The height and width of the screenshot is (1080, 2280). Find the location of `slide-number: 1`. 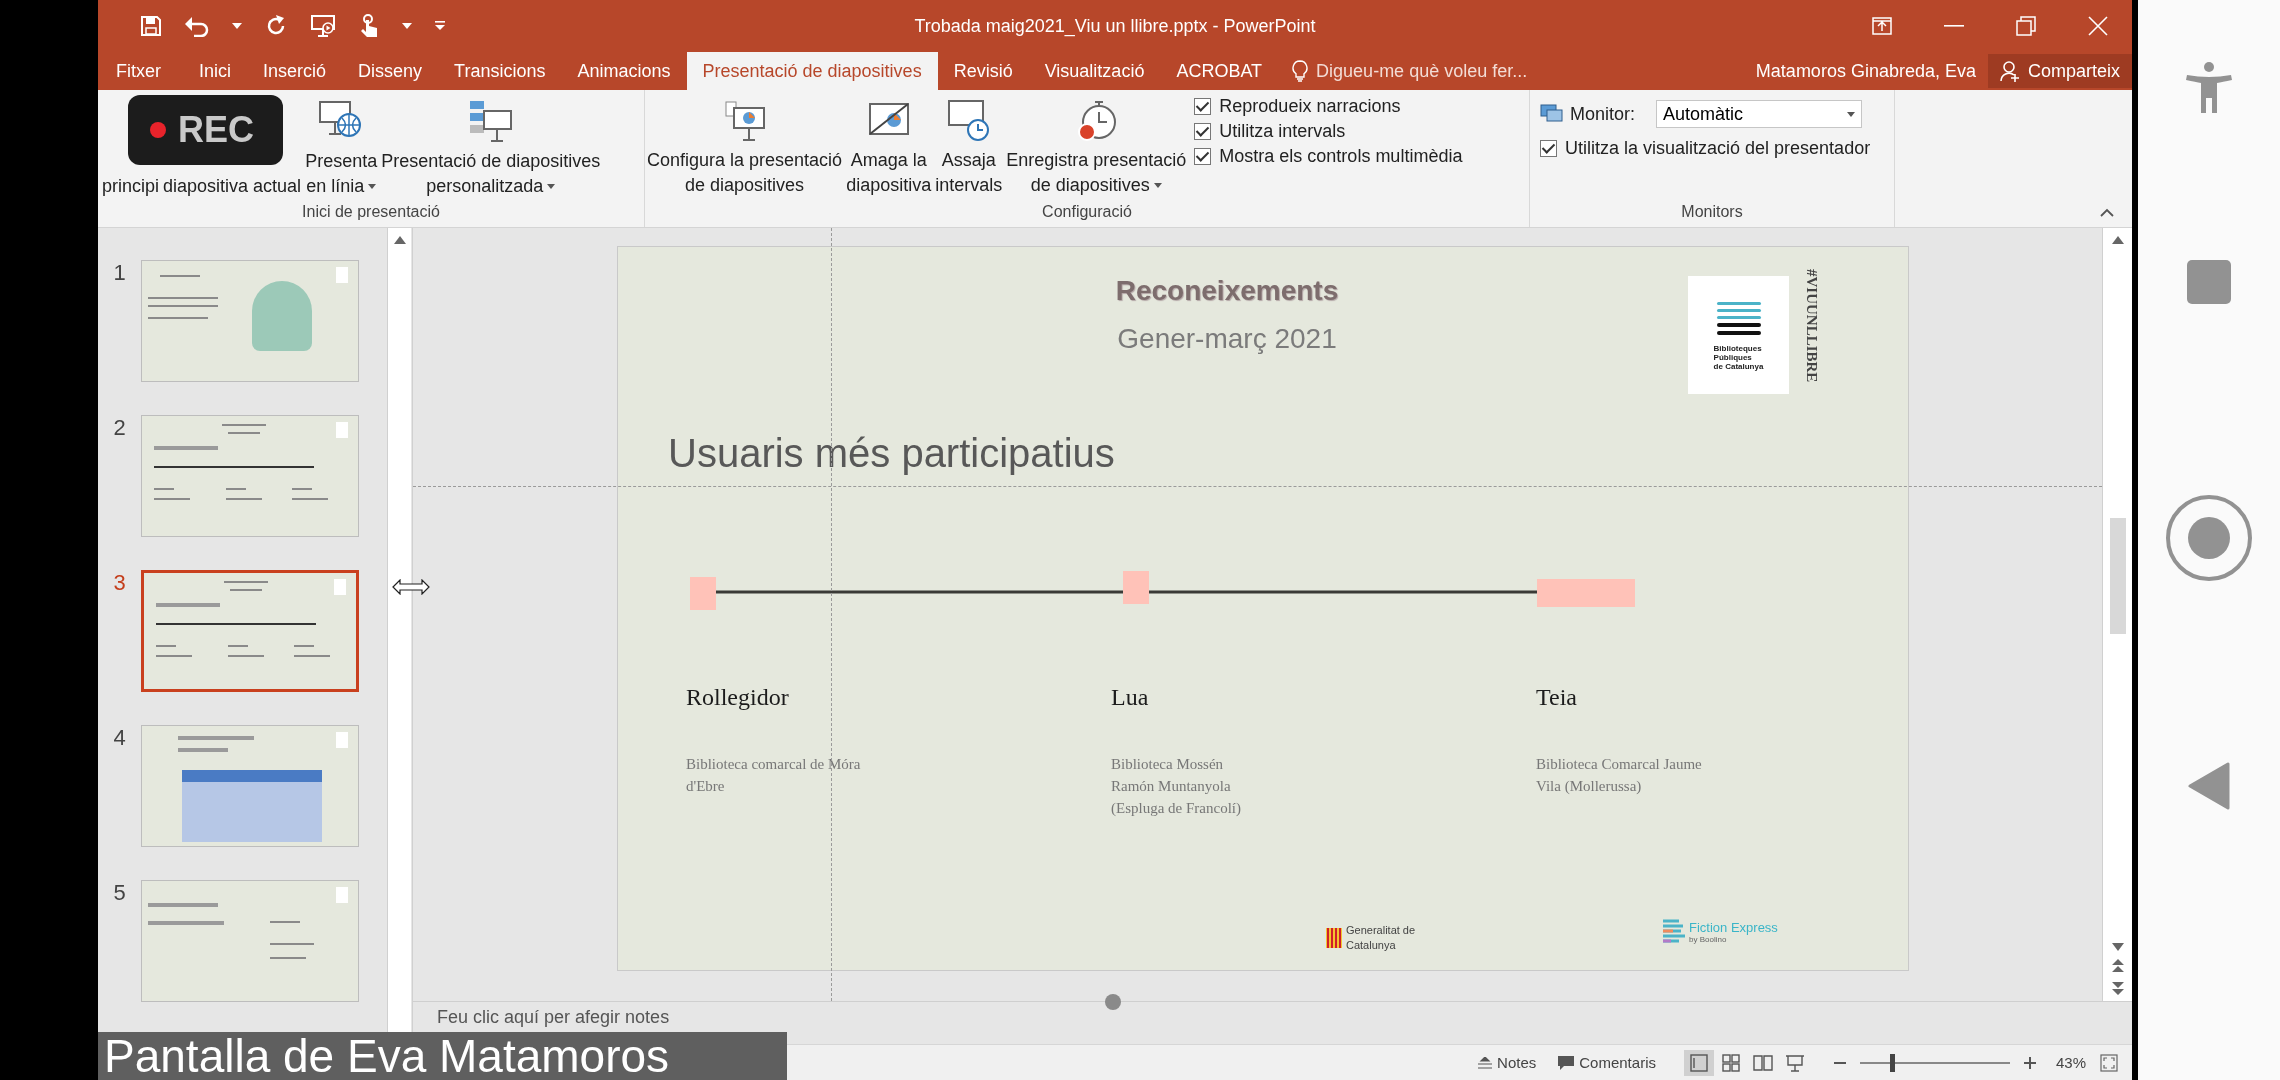

slide-number: 1 is located at coordinates (119, 273).